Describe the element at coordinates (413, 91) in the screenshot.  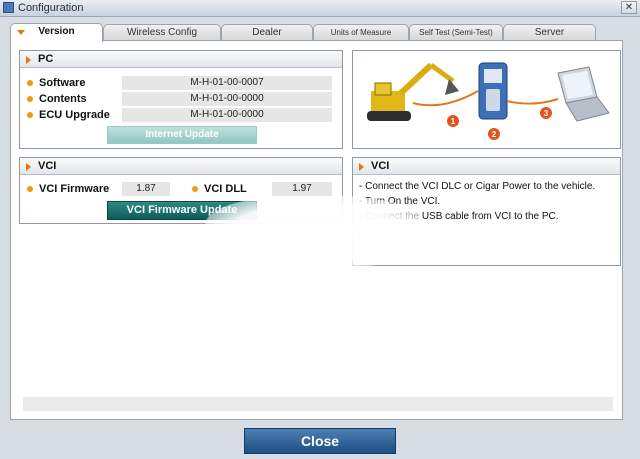
I see `excavator-icon` at that location.